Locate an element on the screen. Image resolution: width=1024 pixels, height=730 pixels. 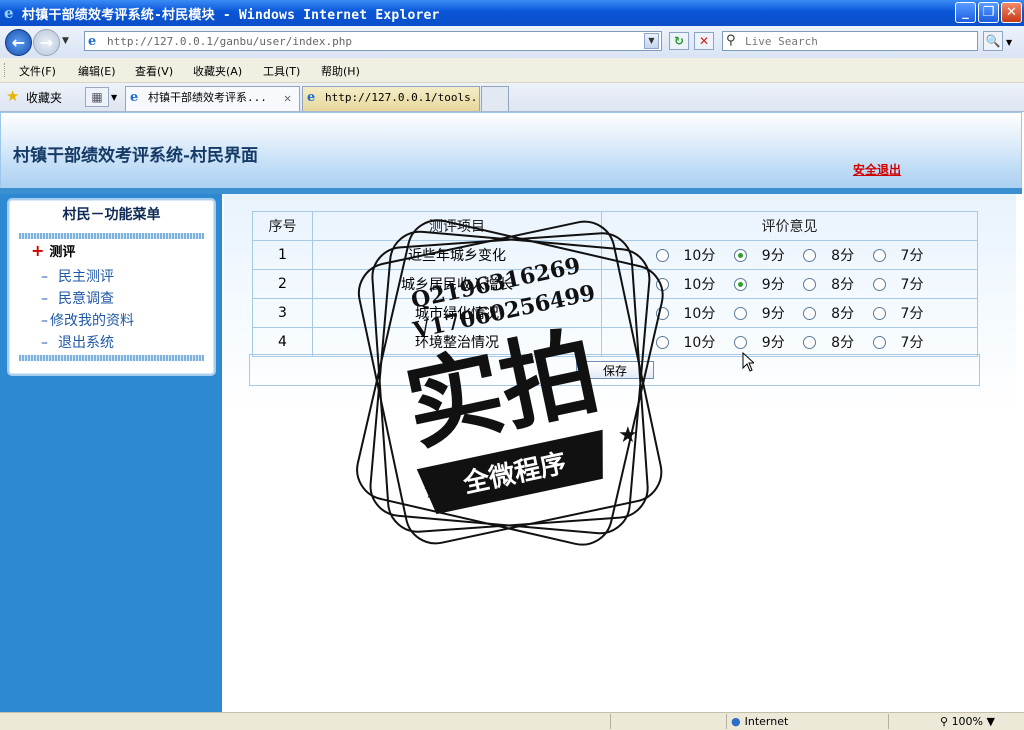
zoom-control: ⚲ 100% ▼ is located at coordinates (967, 721).